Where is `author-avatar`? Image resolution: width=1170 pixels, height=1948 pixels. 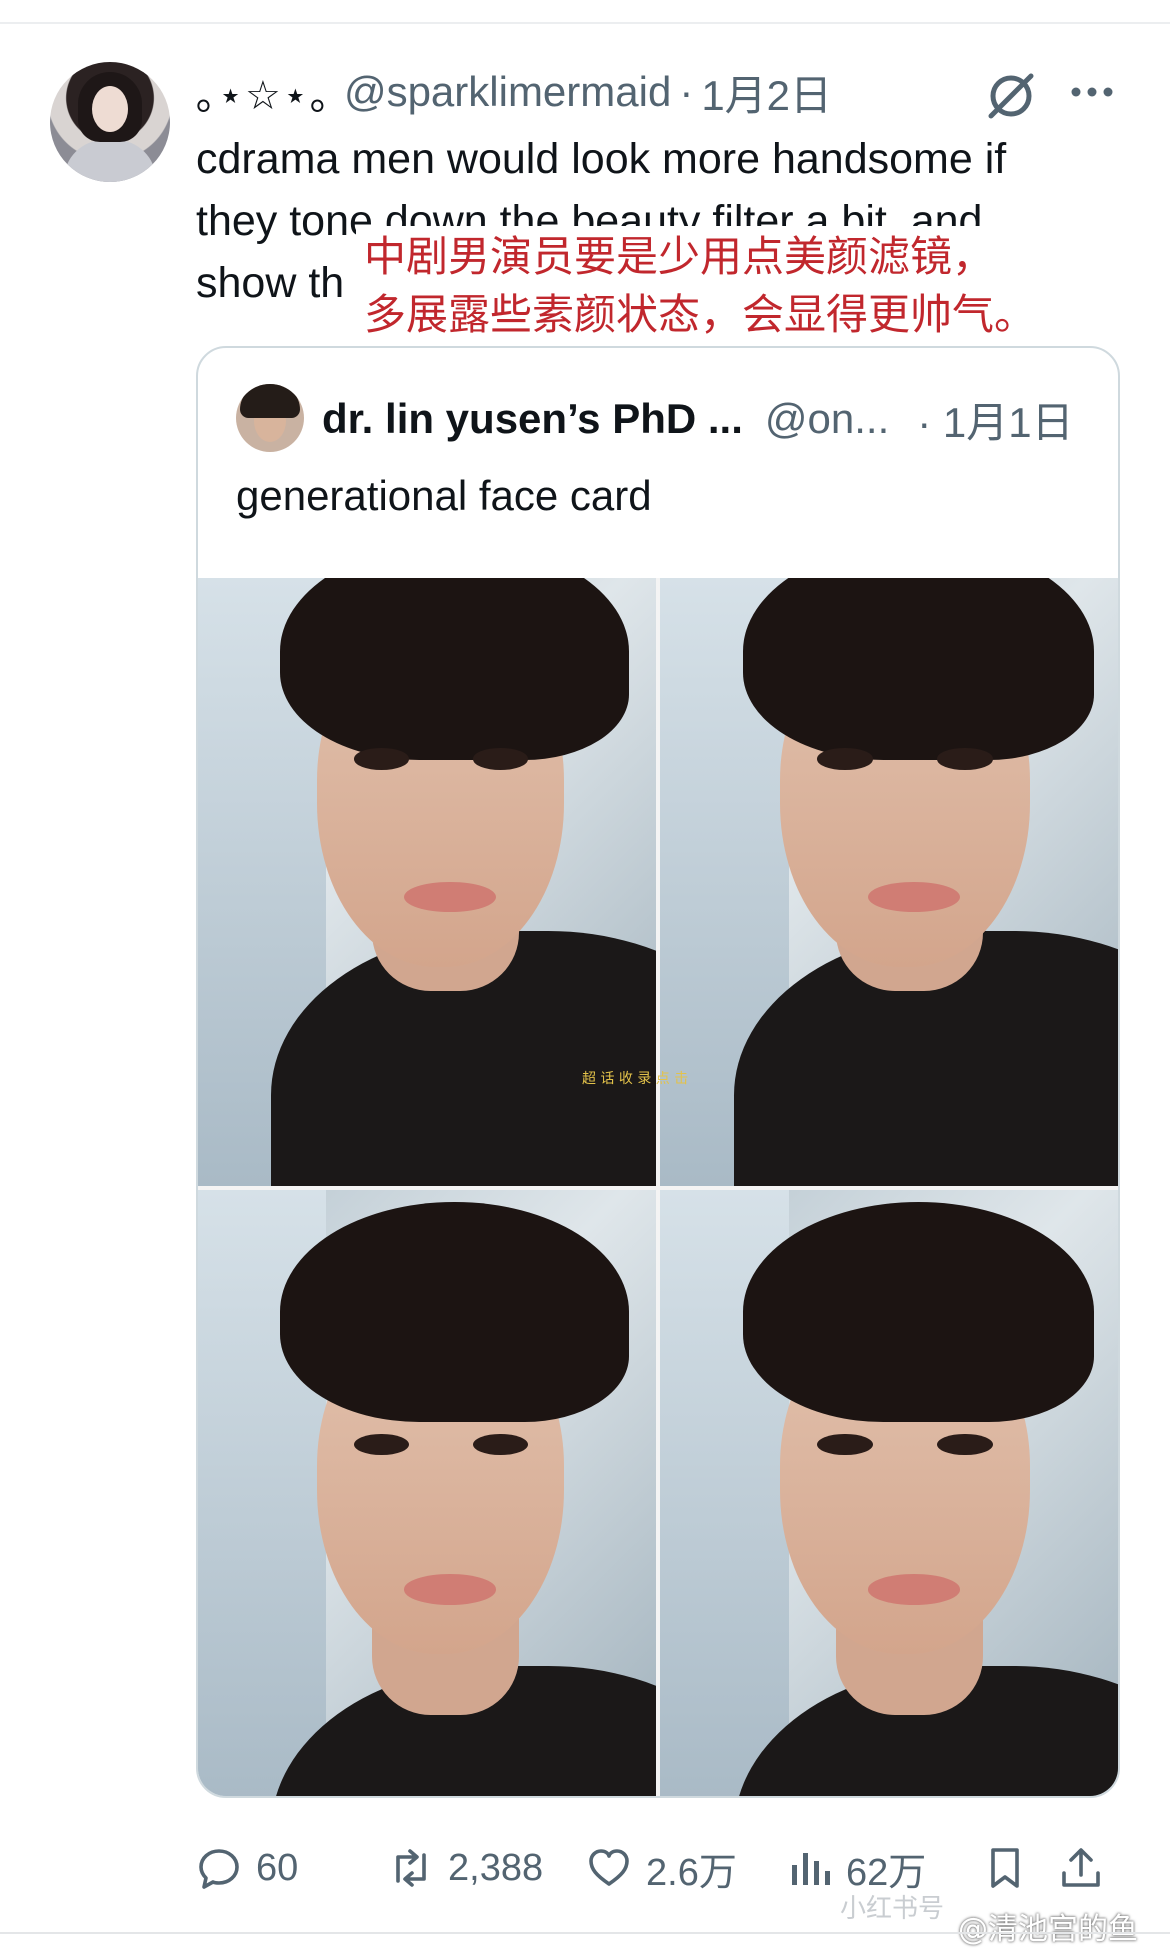 author-avatar is located at coordinates (110, 122).